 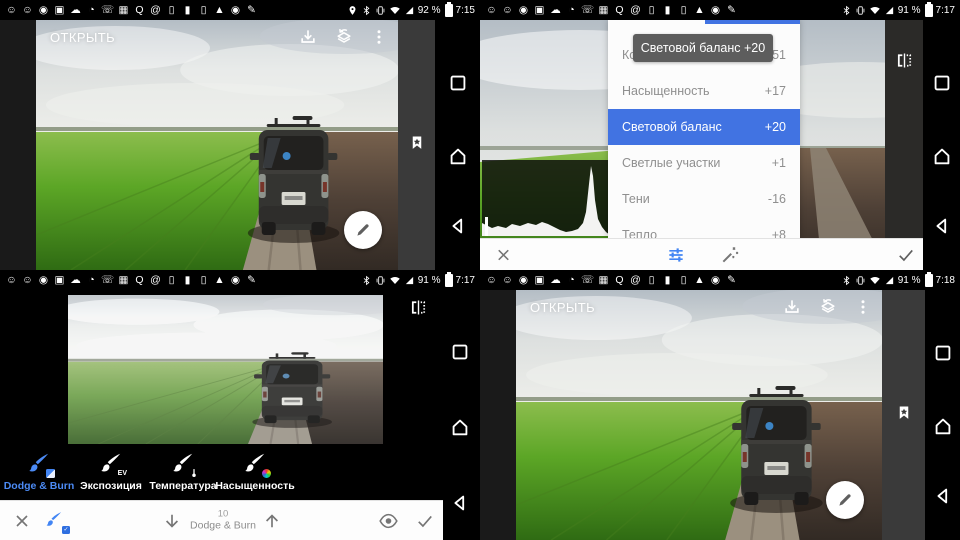 I want to click on magic-wand-icon, so click(x=730, y=255).